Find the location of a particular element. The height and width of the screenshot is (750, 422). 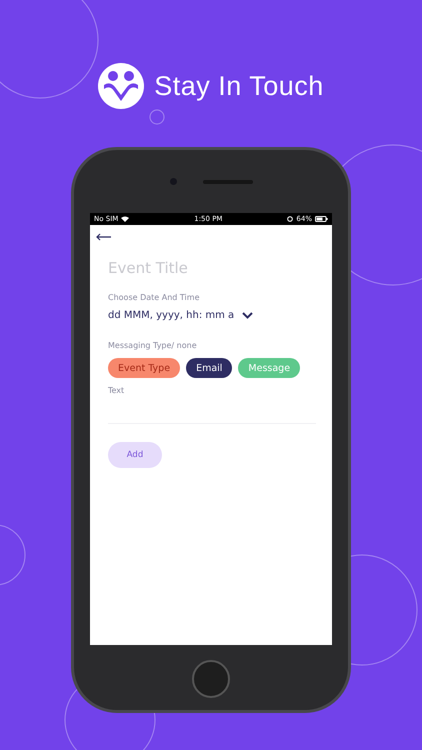

date-label: Choose Date And Time is located at coordinates (154, 297).